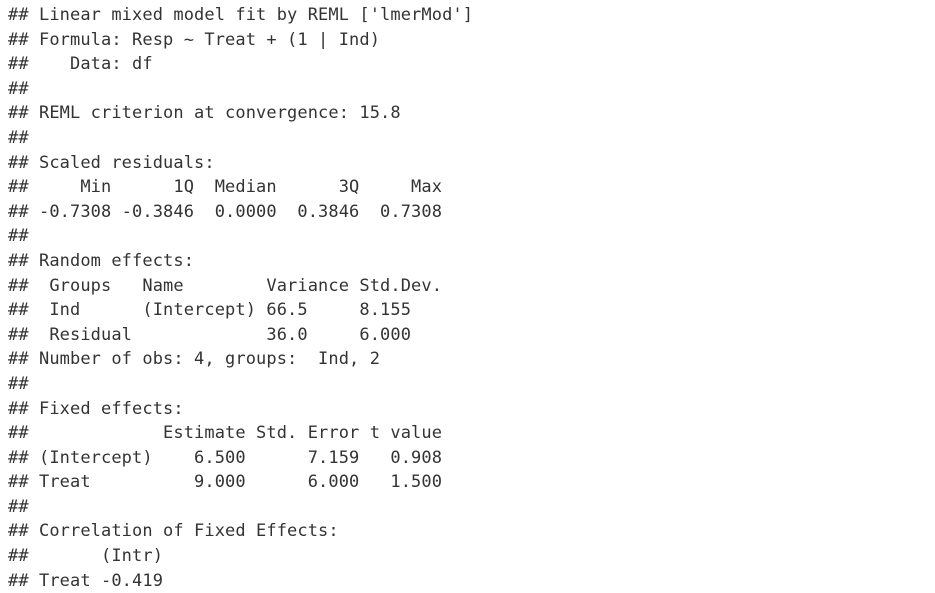  I want to click on output-line-data: ## Data: df, so click(80, 64).